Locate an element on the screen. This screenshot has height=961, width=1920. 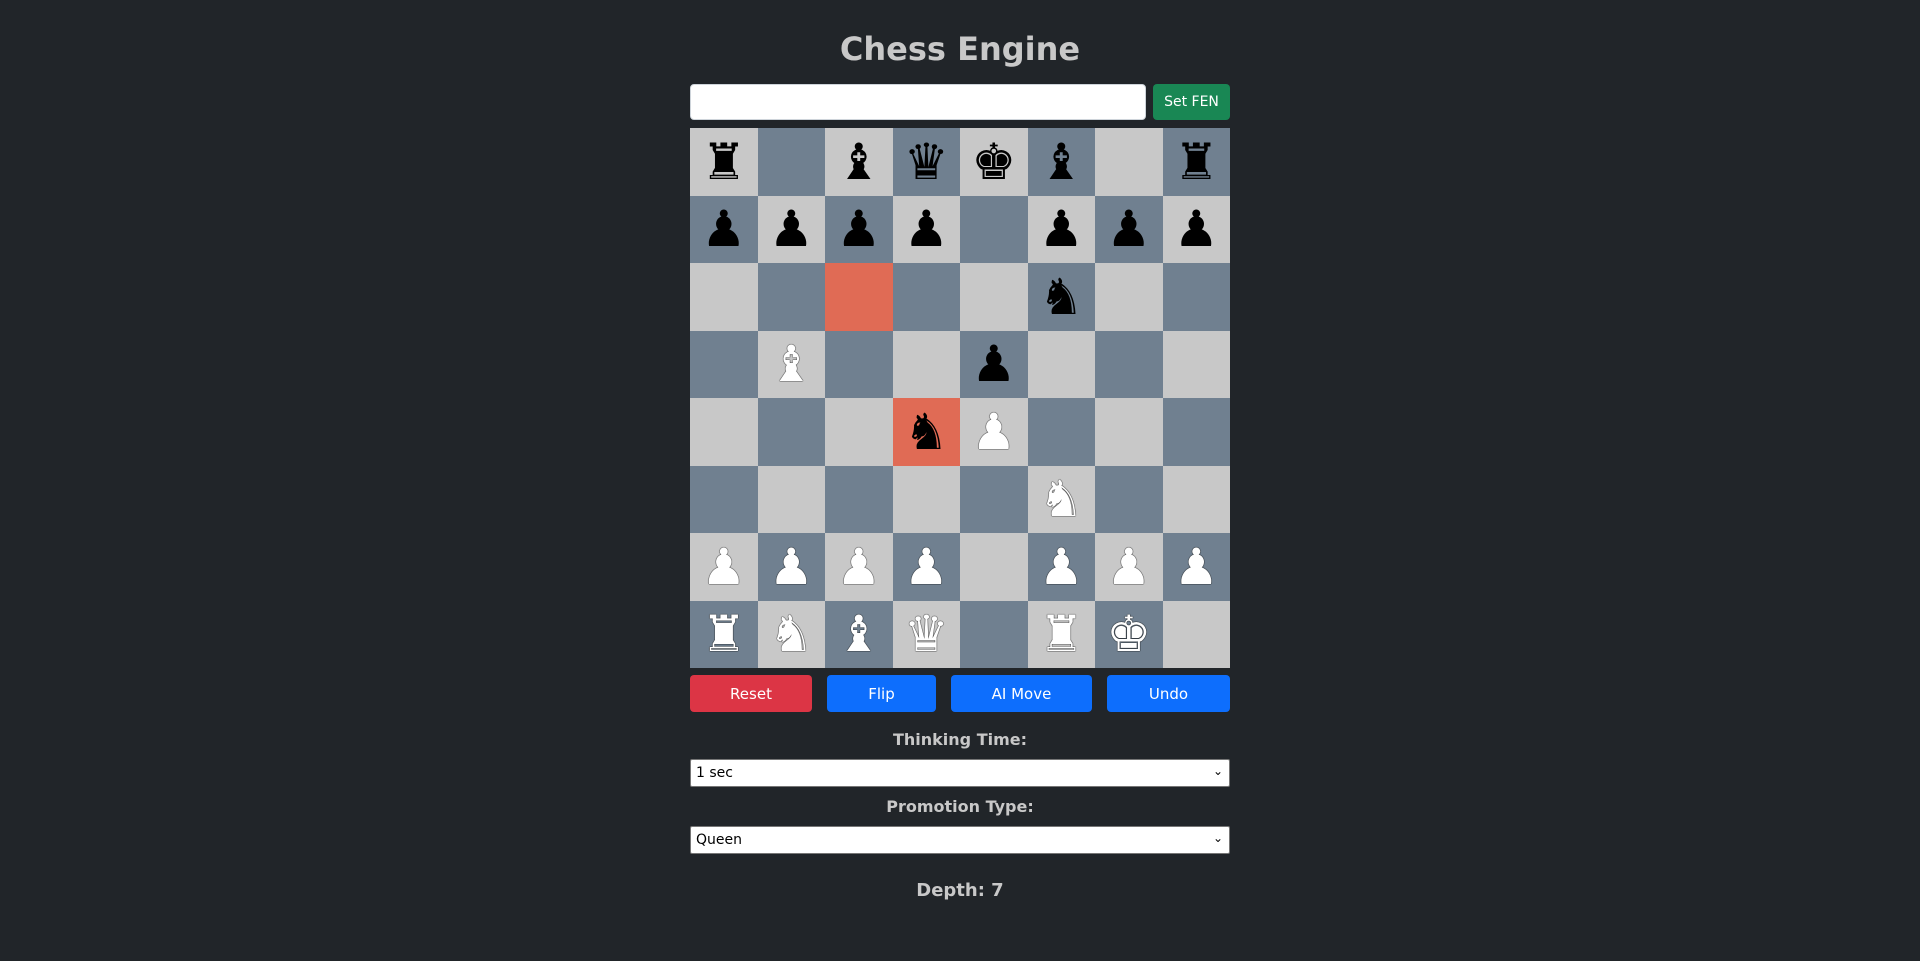
square-a7: ♟ is located at coordinates (724, 229).